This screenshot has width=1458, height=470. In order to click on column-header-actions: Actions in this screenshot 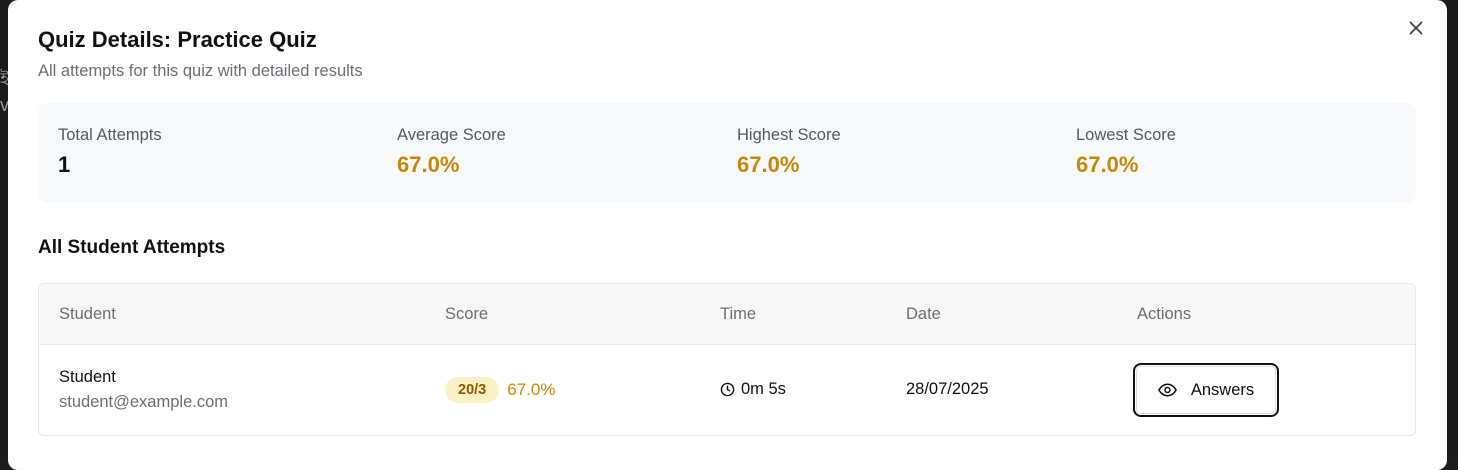, I will do `click(1164, 314)`.